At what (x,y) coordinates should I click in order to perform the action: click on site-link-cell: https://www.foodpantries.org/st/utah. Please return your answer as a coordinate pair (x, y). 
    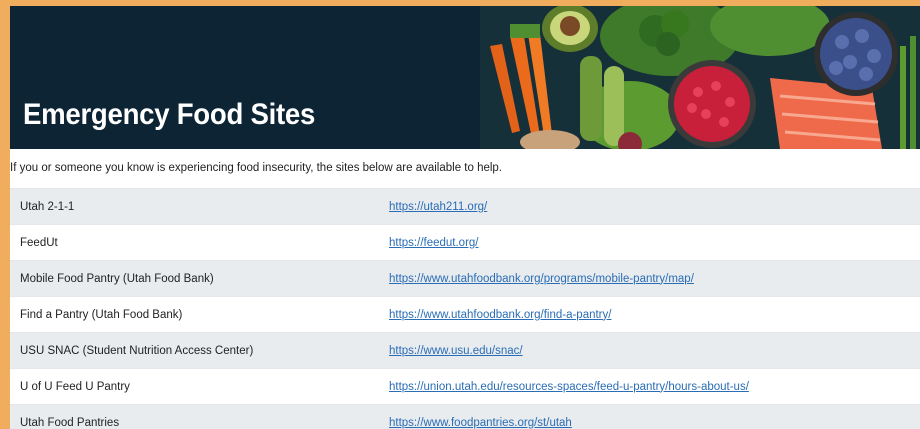
    Looking at the image, I should click on (649, 416).